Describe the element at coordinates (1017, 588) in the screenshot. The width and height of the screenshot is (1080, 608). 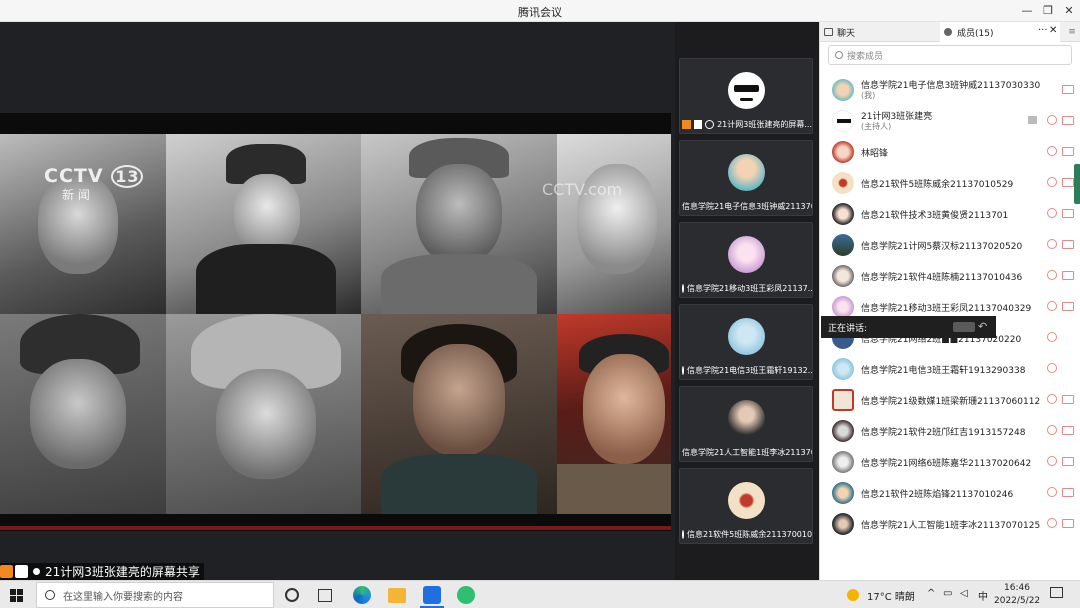
I see `clock-time: 16:46` at that location.